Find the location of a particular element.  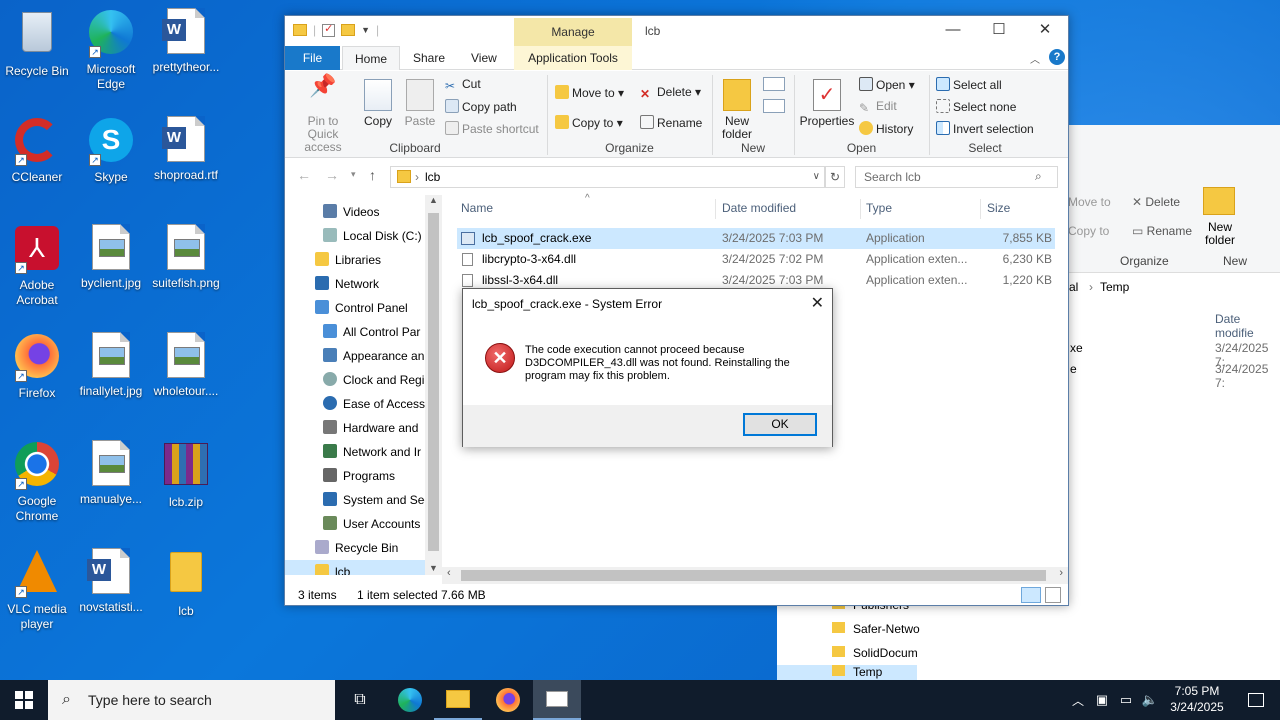

easy-access-icon is located at coordinates (774, 106).